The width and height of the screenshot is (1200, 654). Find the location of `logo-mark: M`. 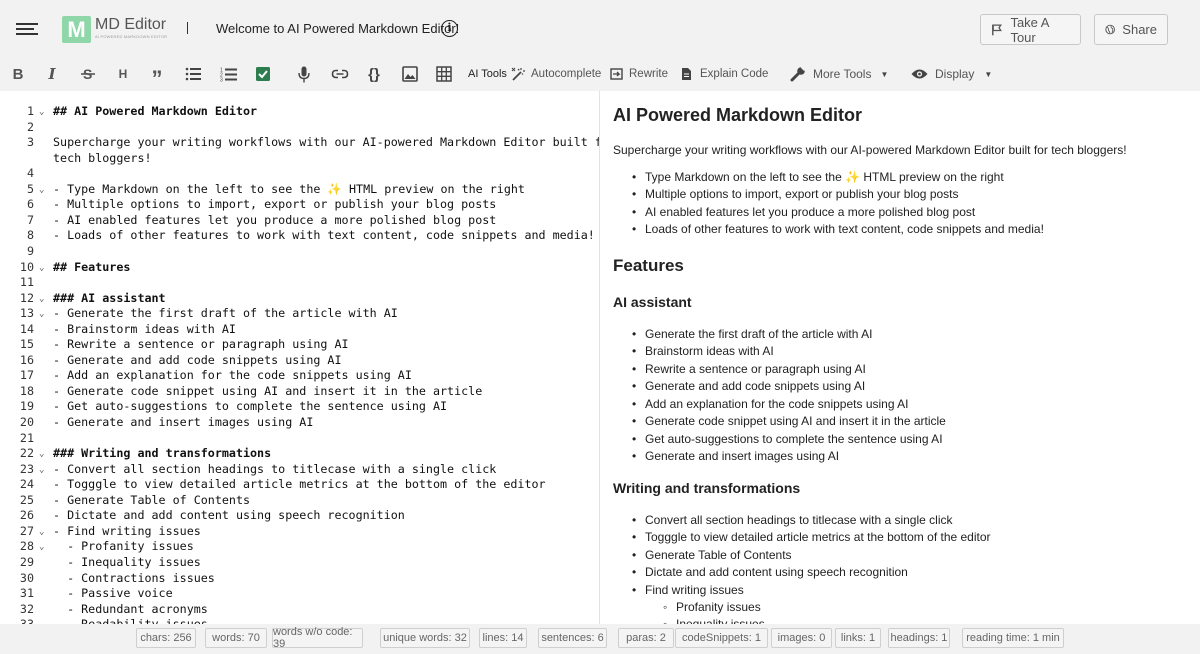

logo-mark: M is located at coordinates (76, 29).